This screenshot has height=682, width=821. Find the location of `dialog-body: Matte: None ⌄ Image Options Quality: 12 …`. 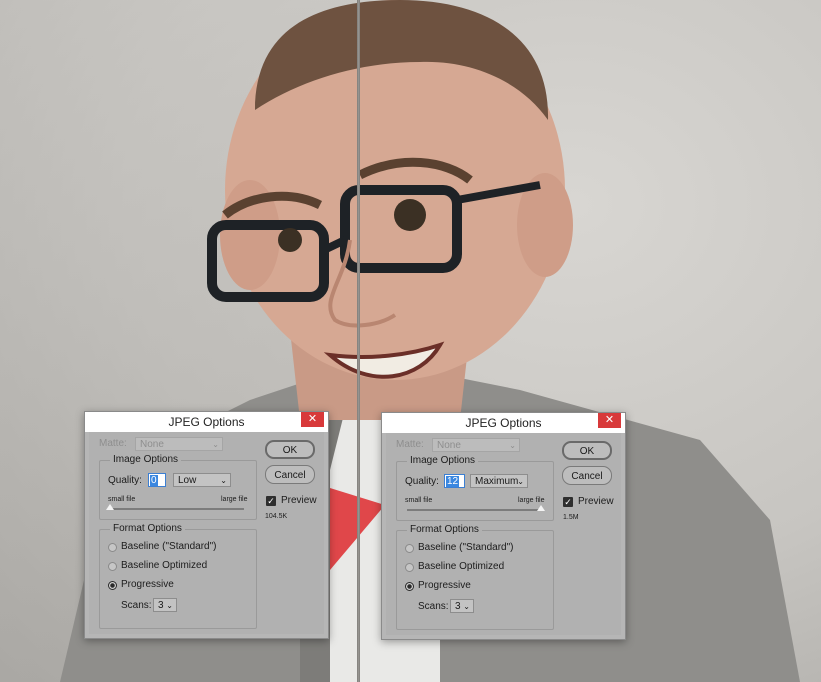

dialog-body: Matte: None ⌄ Image Options Quality: 12 … is located at coordinates (503, 534).